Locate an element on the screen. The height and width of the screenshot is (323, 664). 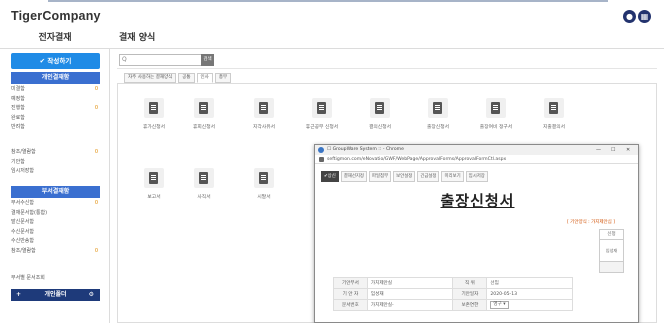
attach-file-button: 파일첨부 is located at coordinates (380, 176).